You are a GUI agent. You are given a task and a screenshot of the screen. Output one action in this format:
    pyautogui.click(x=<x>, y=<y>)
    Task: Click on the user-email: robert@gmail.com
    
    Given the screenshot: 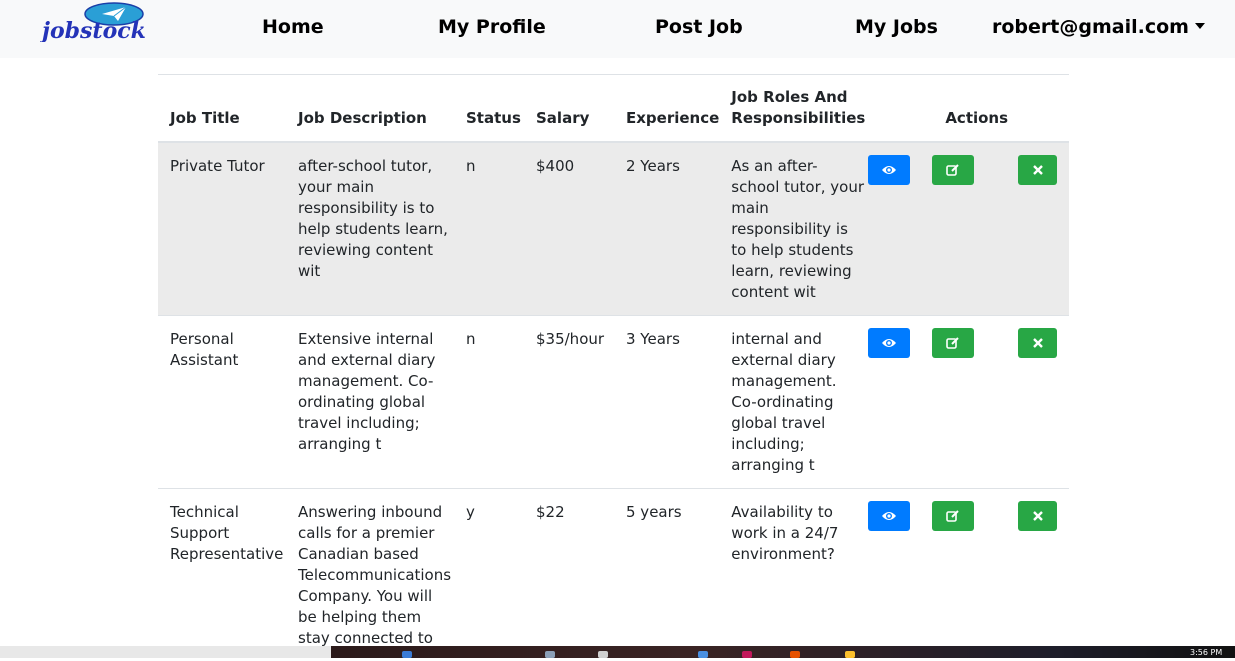 What is the action you would take?
    pyautogui.click(x=1090, y=27)
    